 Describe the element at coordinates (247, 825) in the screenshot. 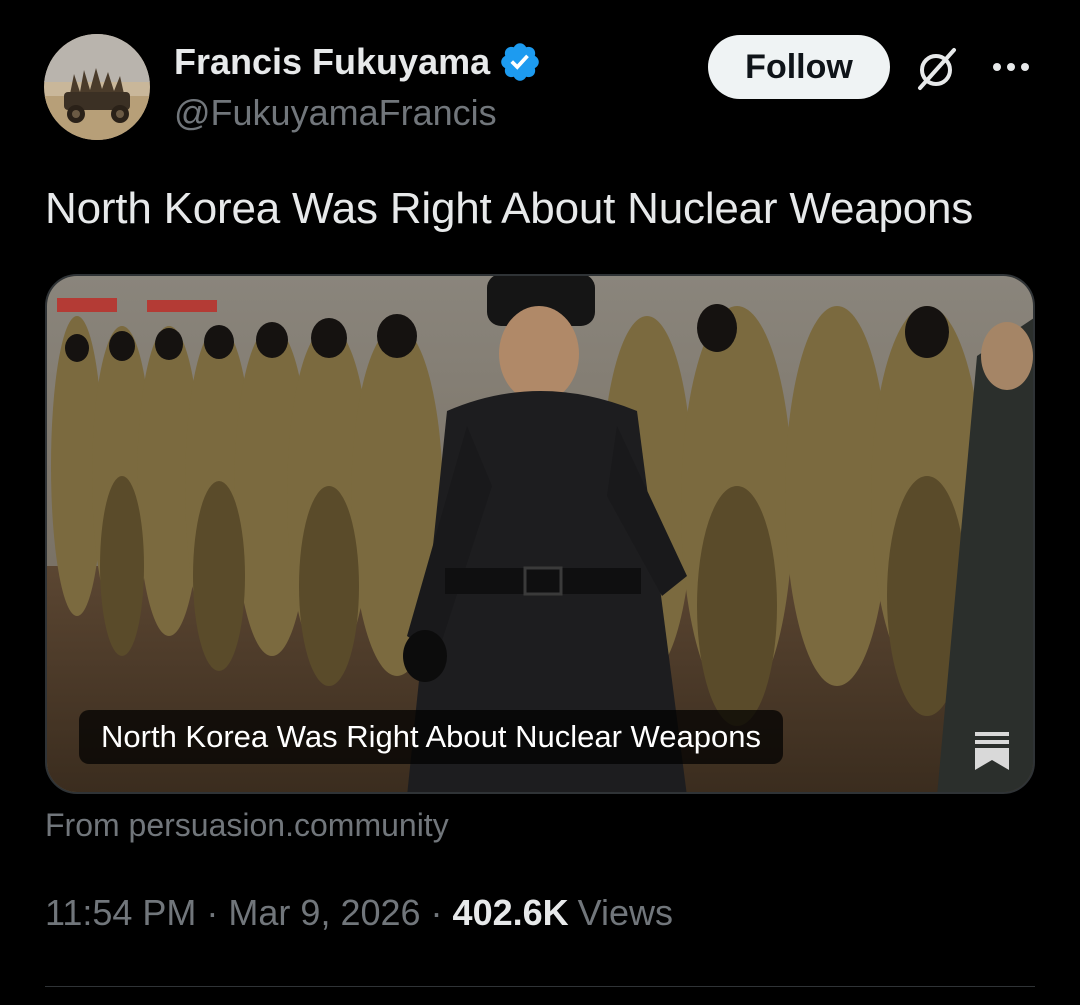

I see `card-source: From persuasion.community` at that location.